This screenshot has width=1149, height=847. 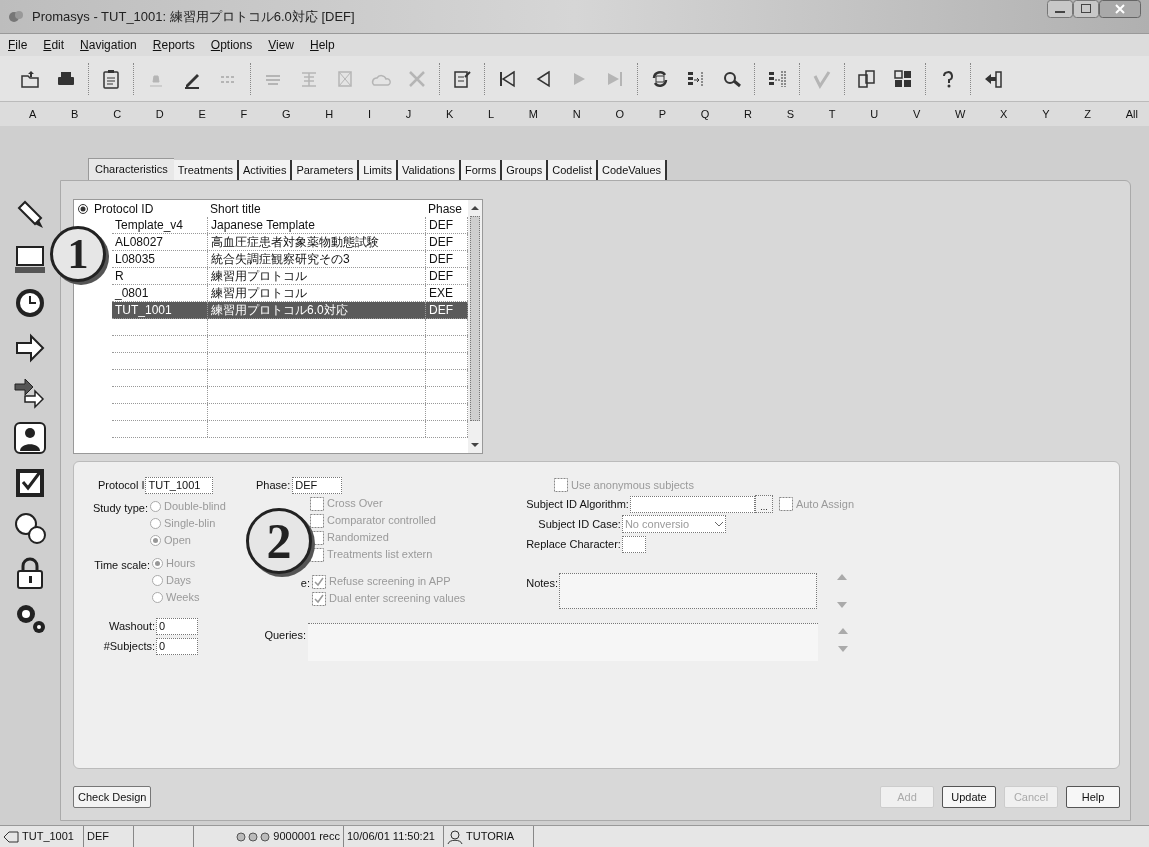 I want to click on letter-filter-link: F, so click(x=244, y=114).